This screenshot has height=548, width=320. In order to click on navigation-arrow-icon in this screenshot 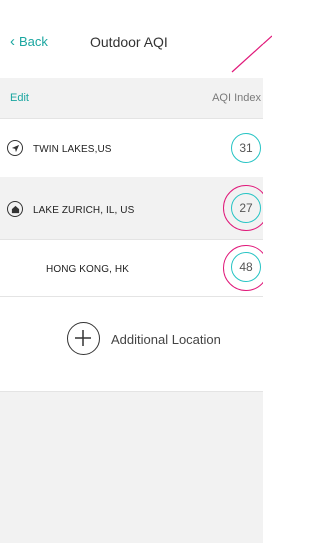, I will do `click(15, 148)`.